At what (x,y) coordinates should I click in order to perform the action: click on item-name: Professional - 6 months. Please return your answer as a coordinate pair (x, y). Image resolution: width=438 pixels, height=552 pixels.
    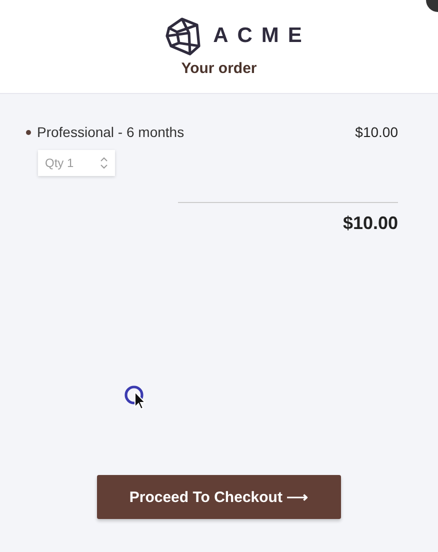
    Looking at the image, I should click on (111, 132).